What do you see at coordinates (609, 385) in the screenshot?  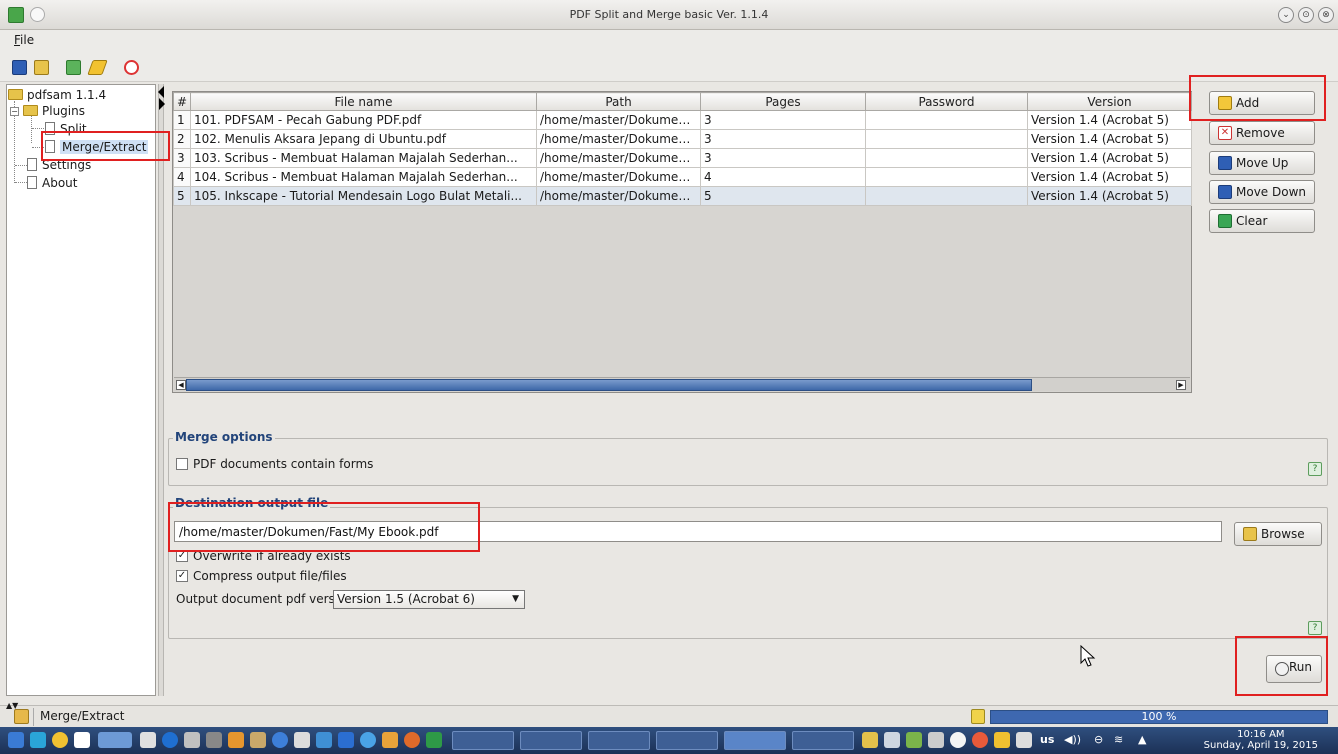 I see `scroll-thumb` at bounding box center [609, 385].